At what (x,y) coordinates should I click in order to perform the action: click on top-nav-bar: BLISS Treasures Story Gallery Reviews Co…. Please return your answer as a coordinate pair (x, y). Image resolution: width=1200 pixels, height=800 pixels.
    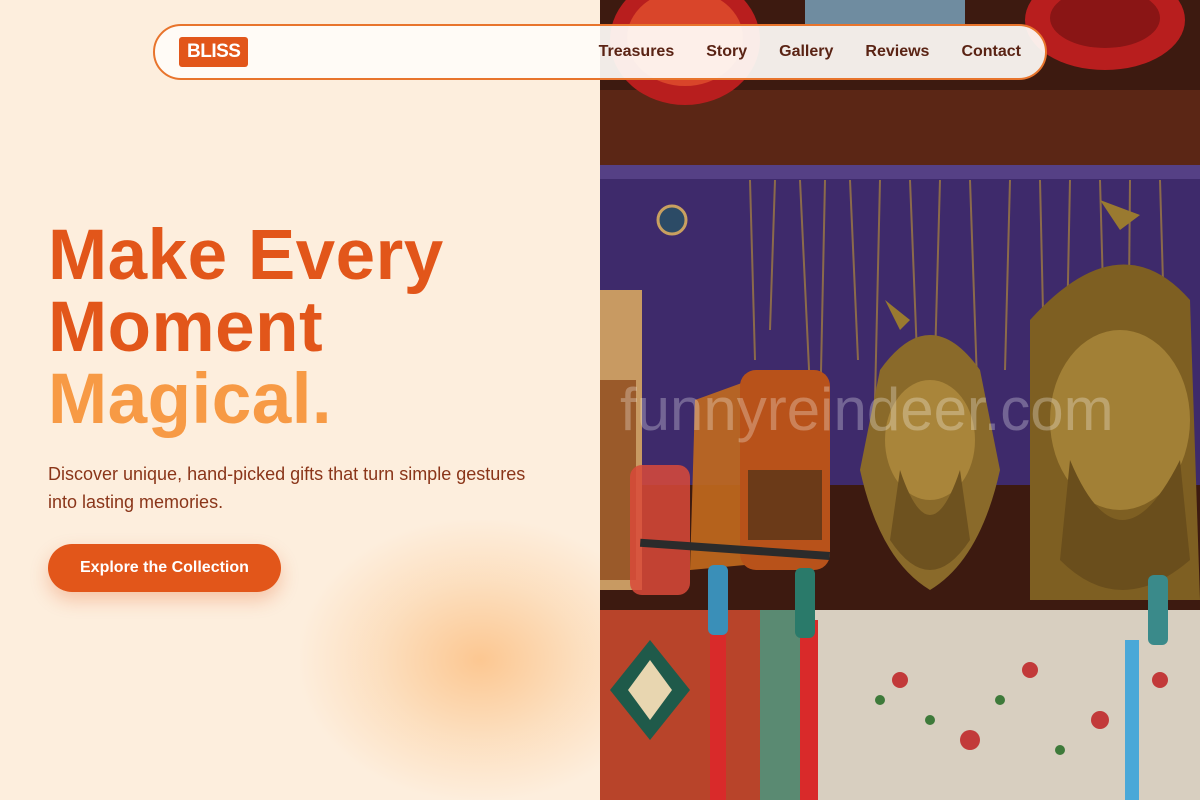
    Looking at the image, I should click on (600, 52).